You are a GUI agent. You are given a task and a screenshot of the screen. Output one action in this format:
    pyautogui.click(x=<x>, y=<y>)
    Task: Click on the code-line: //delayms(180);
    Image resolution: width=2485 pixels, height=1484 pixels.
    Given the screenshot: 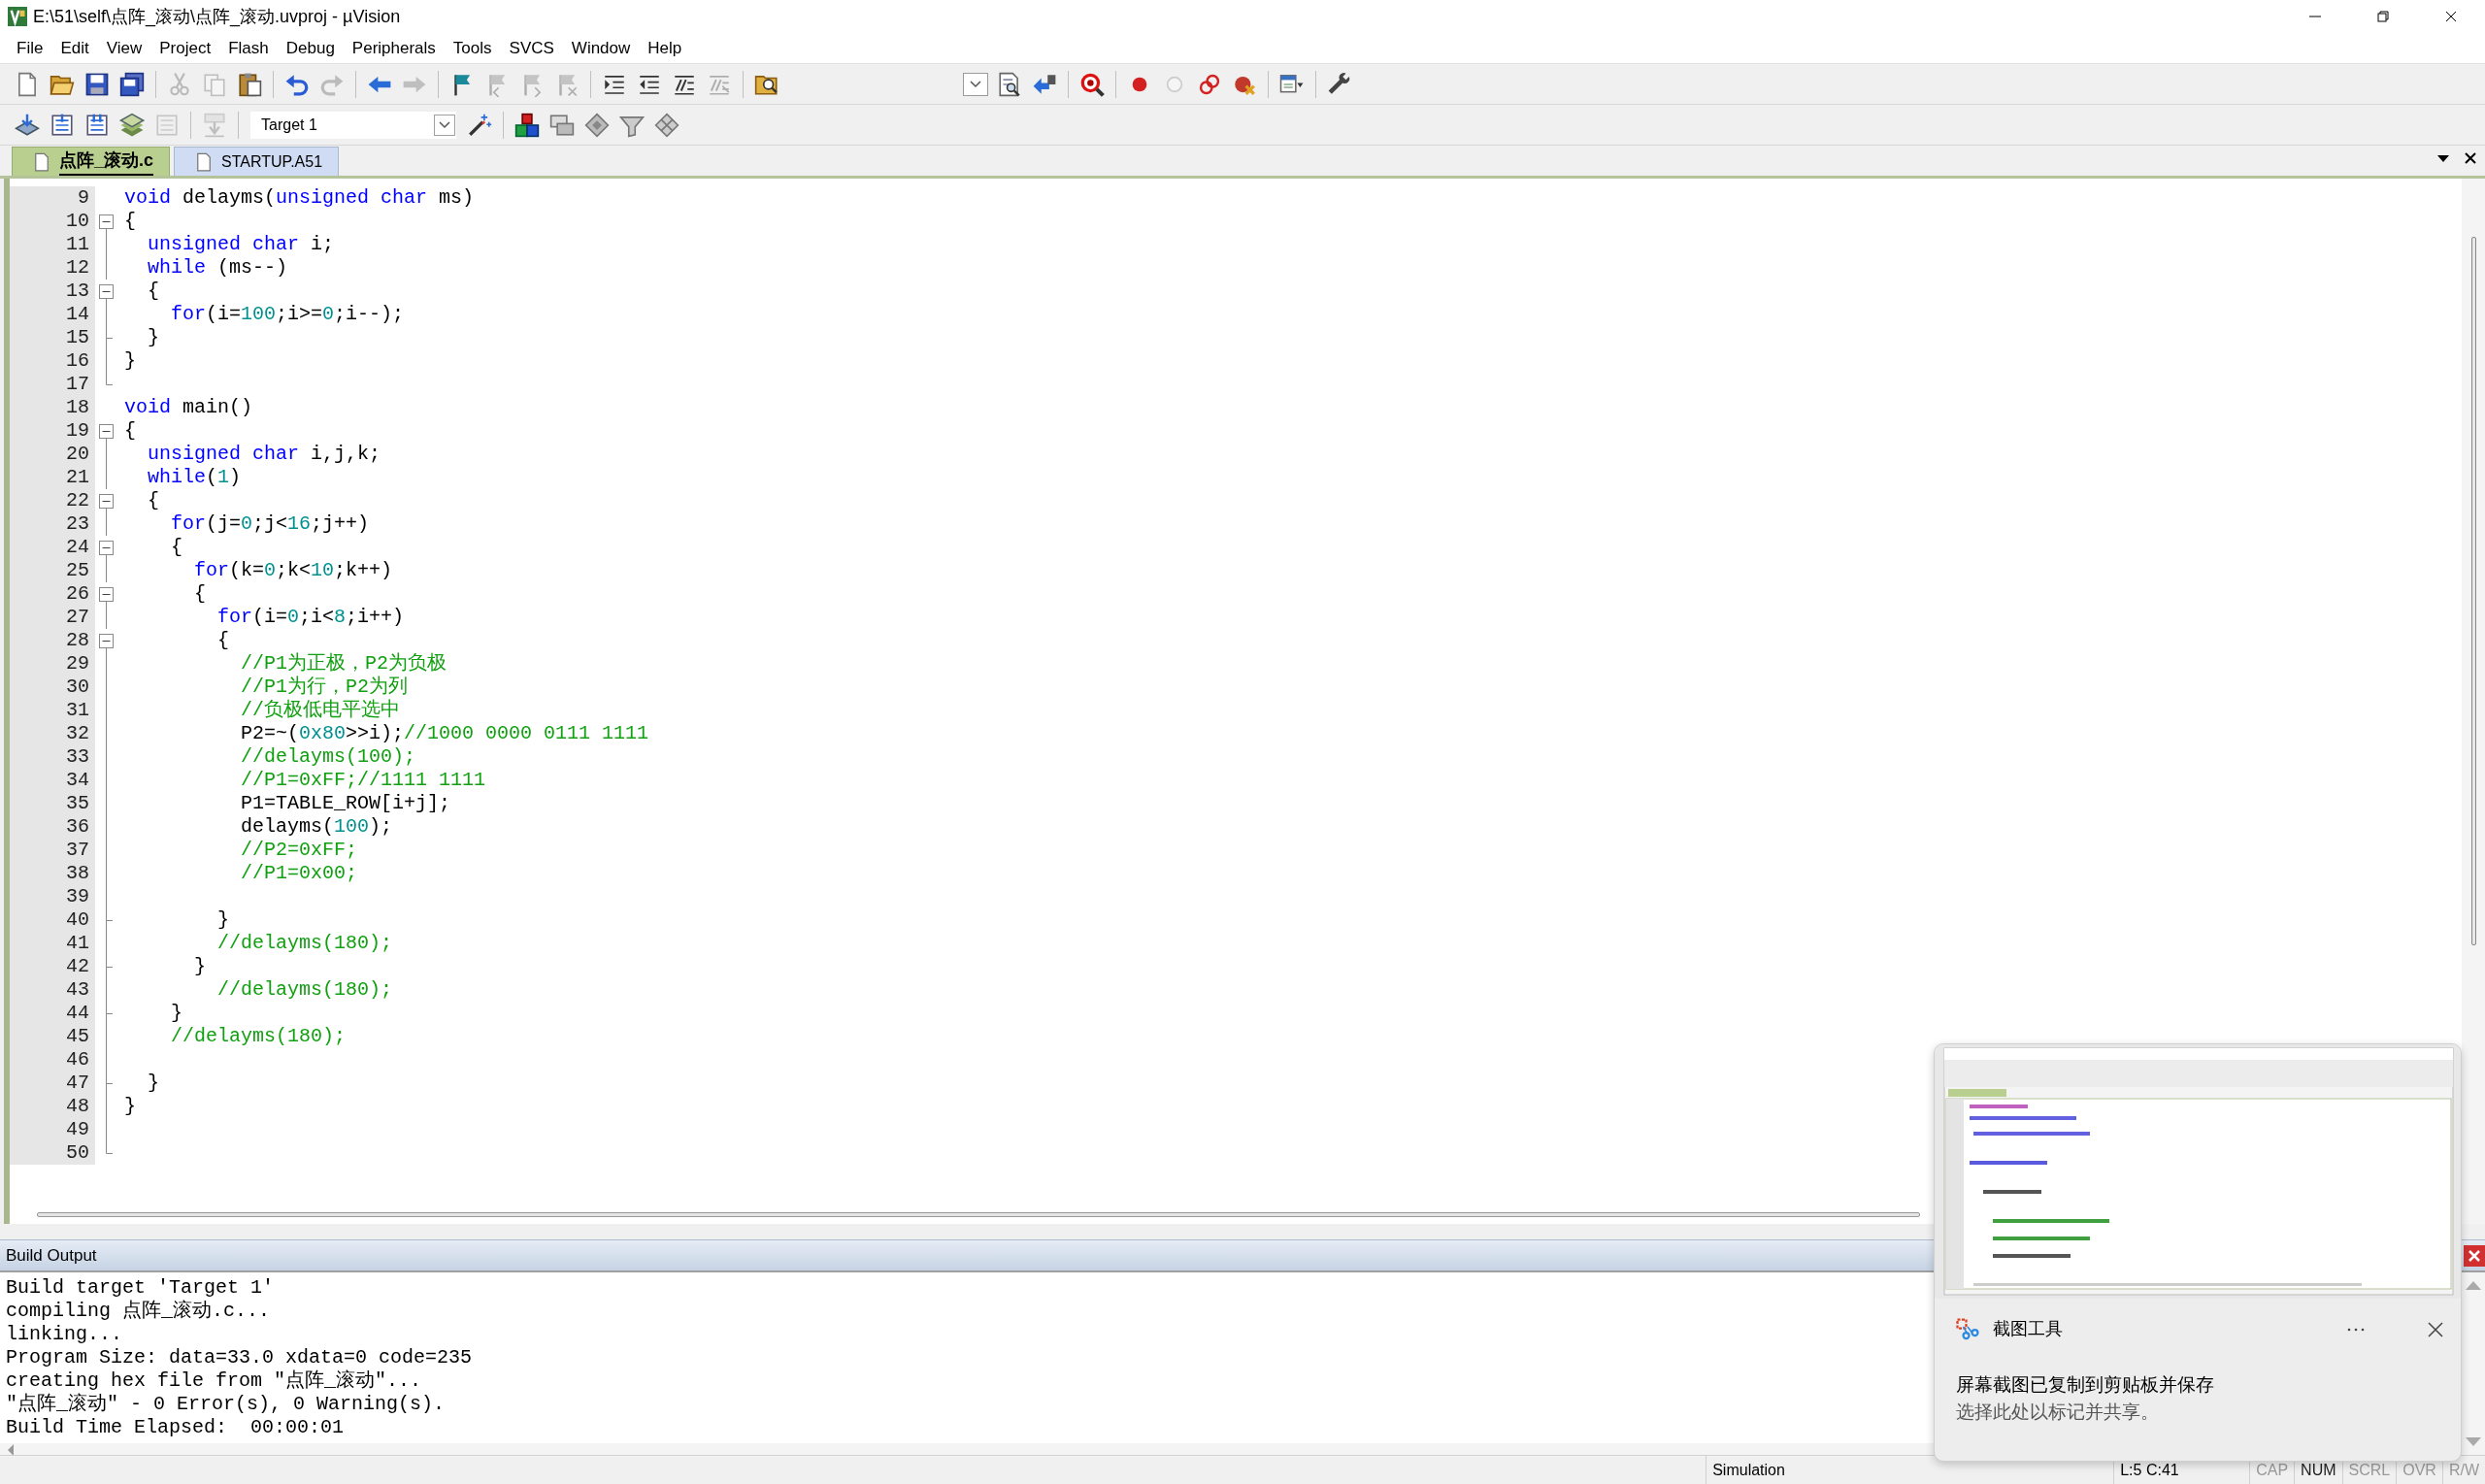 What is the action you would take?
    pyautogui.click(x=305, y=943)
    